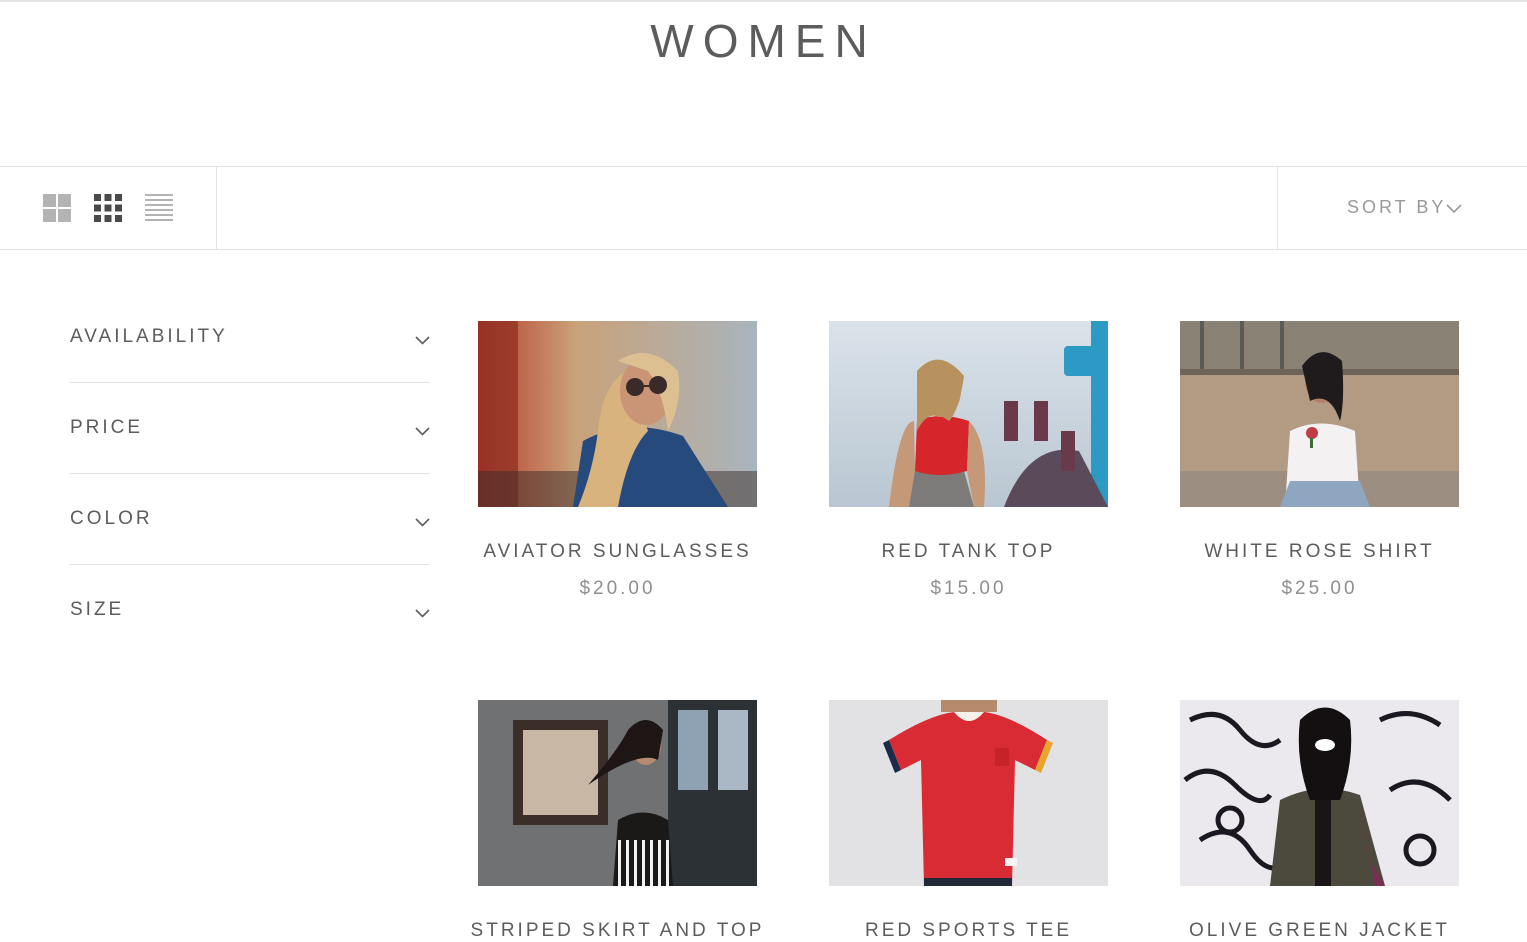 The image size is (1527, 942). What do you see at coordinates (1319, 931) in the screenshot?
I see `product-title: OLIVE GREEN JACKET` at bounding box center [1319, 931].